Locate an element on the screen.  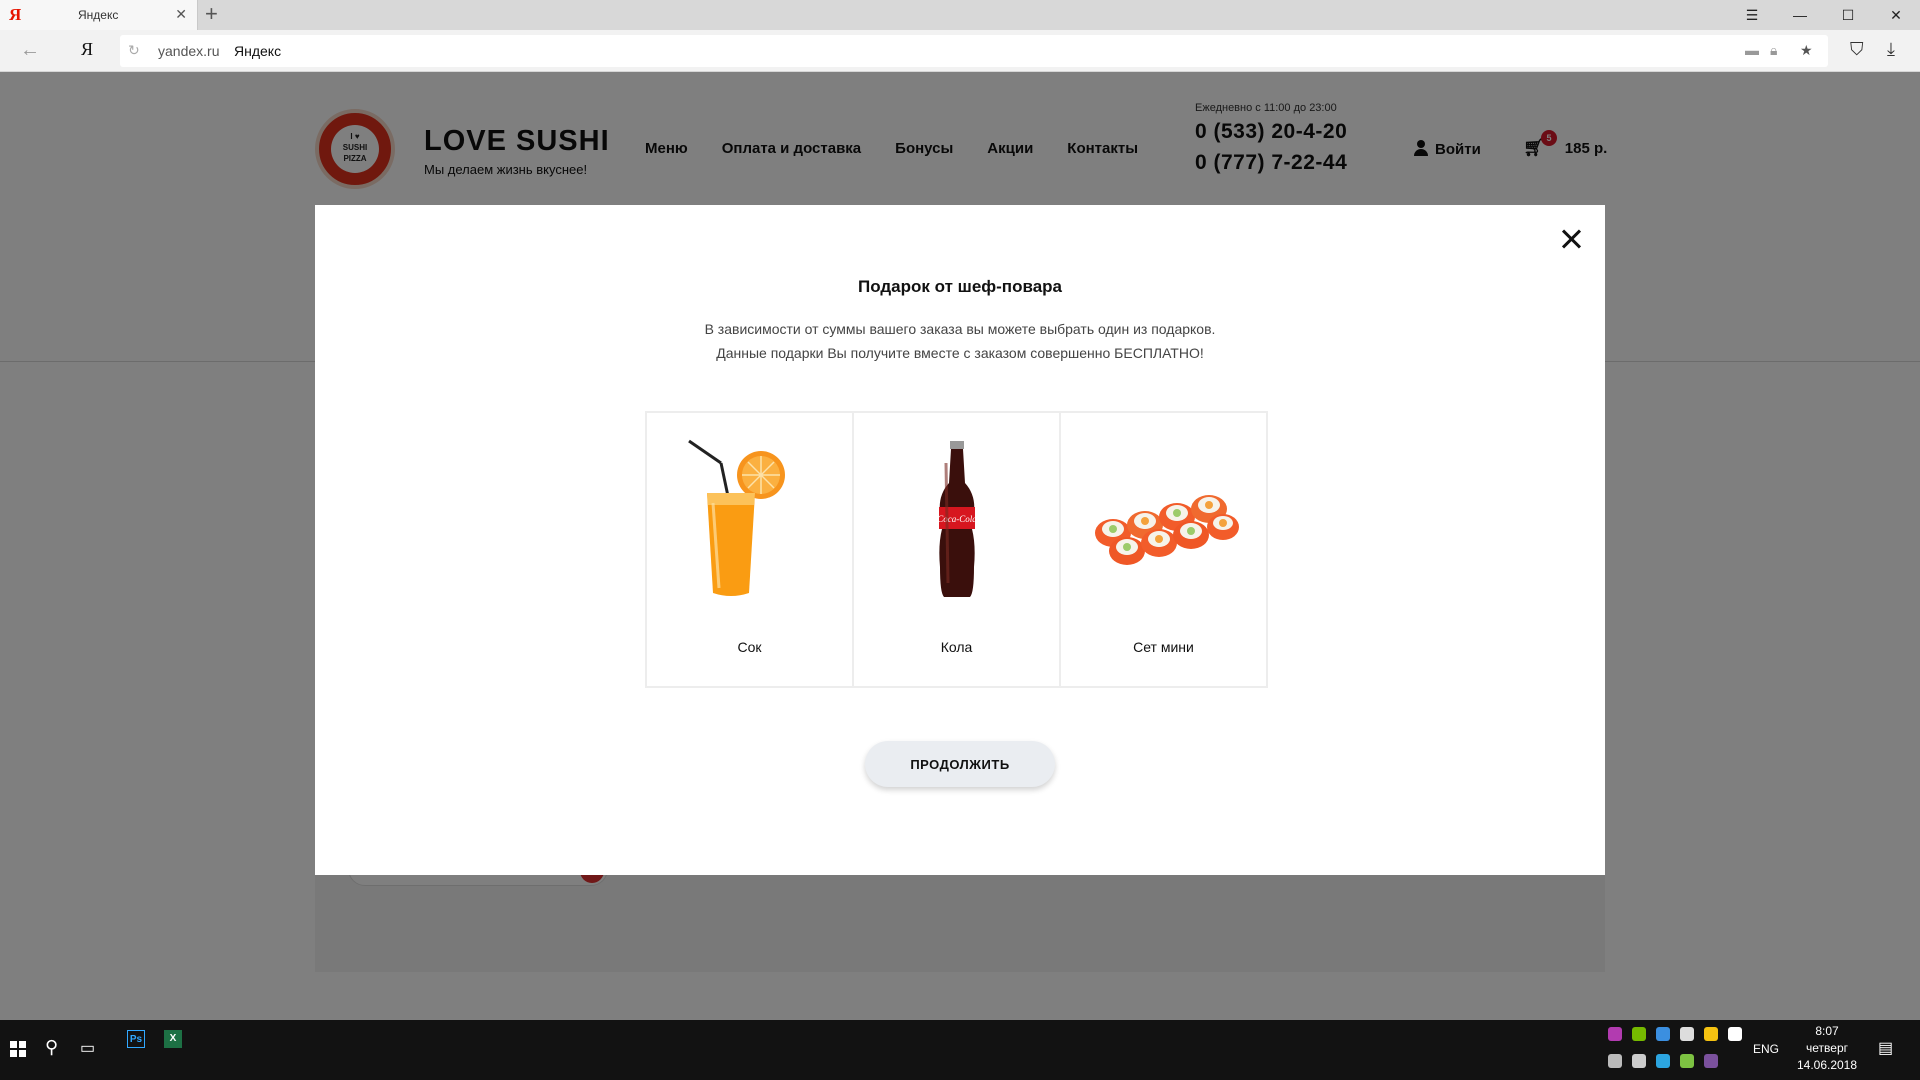
modal-title: Подарок от шеф-повара is located at coordinates (960, 286).